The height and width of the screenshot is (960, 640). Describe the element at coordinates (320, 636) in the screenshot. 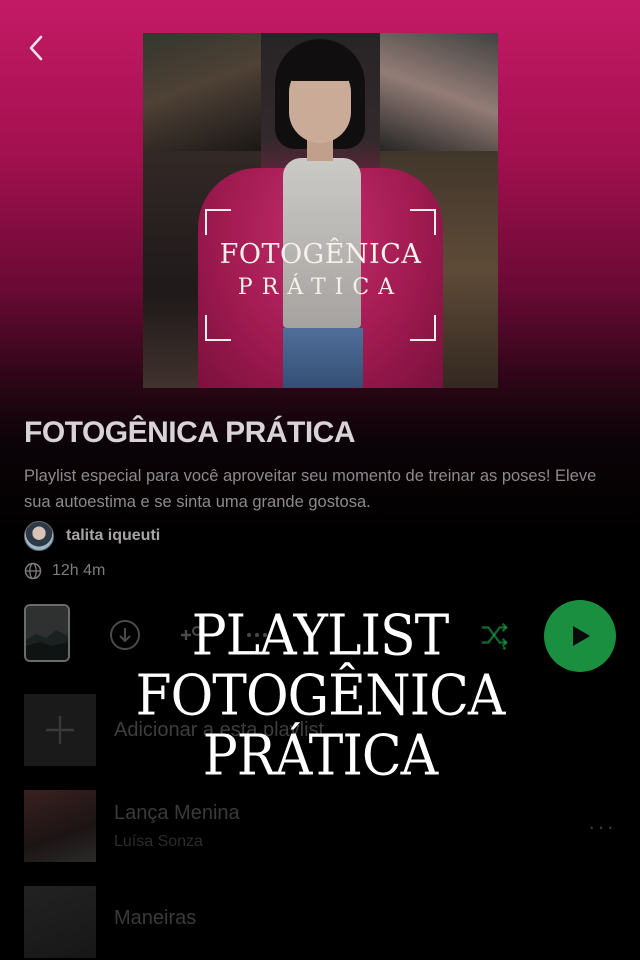

I see `controls-row` at that location.